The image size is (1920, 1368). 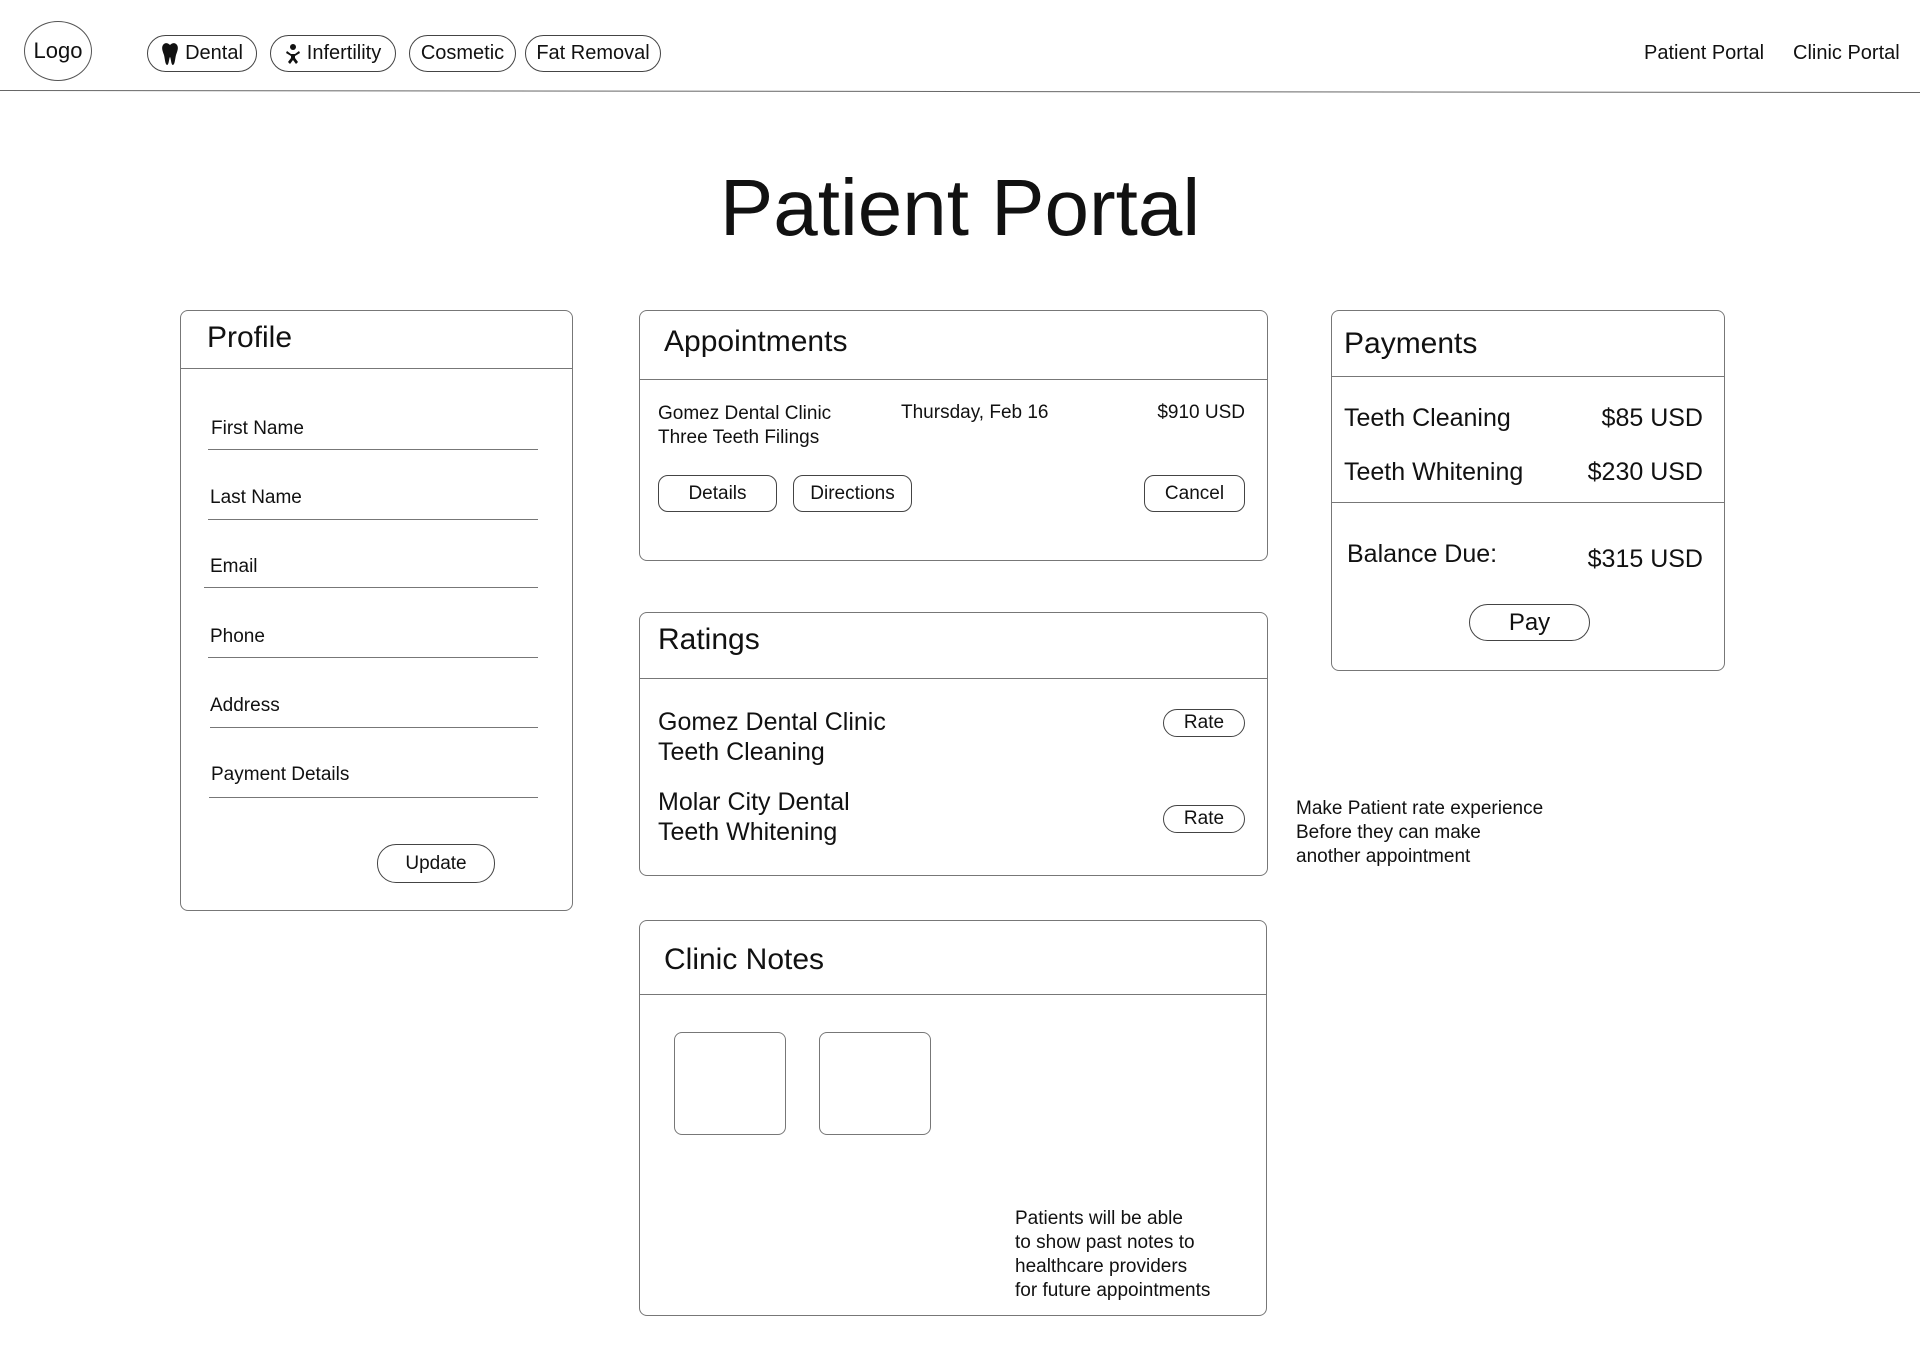 I want to click on page-title: Patient Portal, so click(x=960, y=207).